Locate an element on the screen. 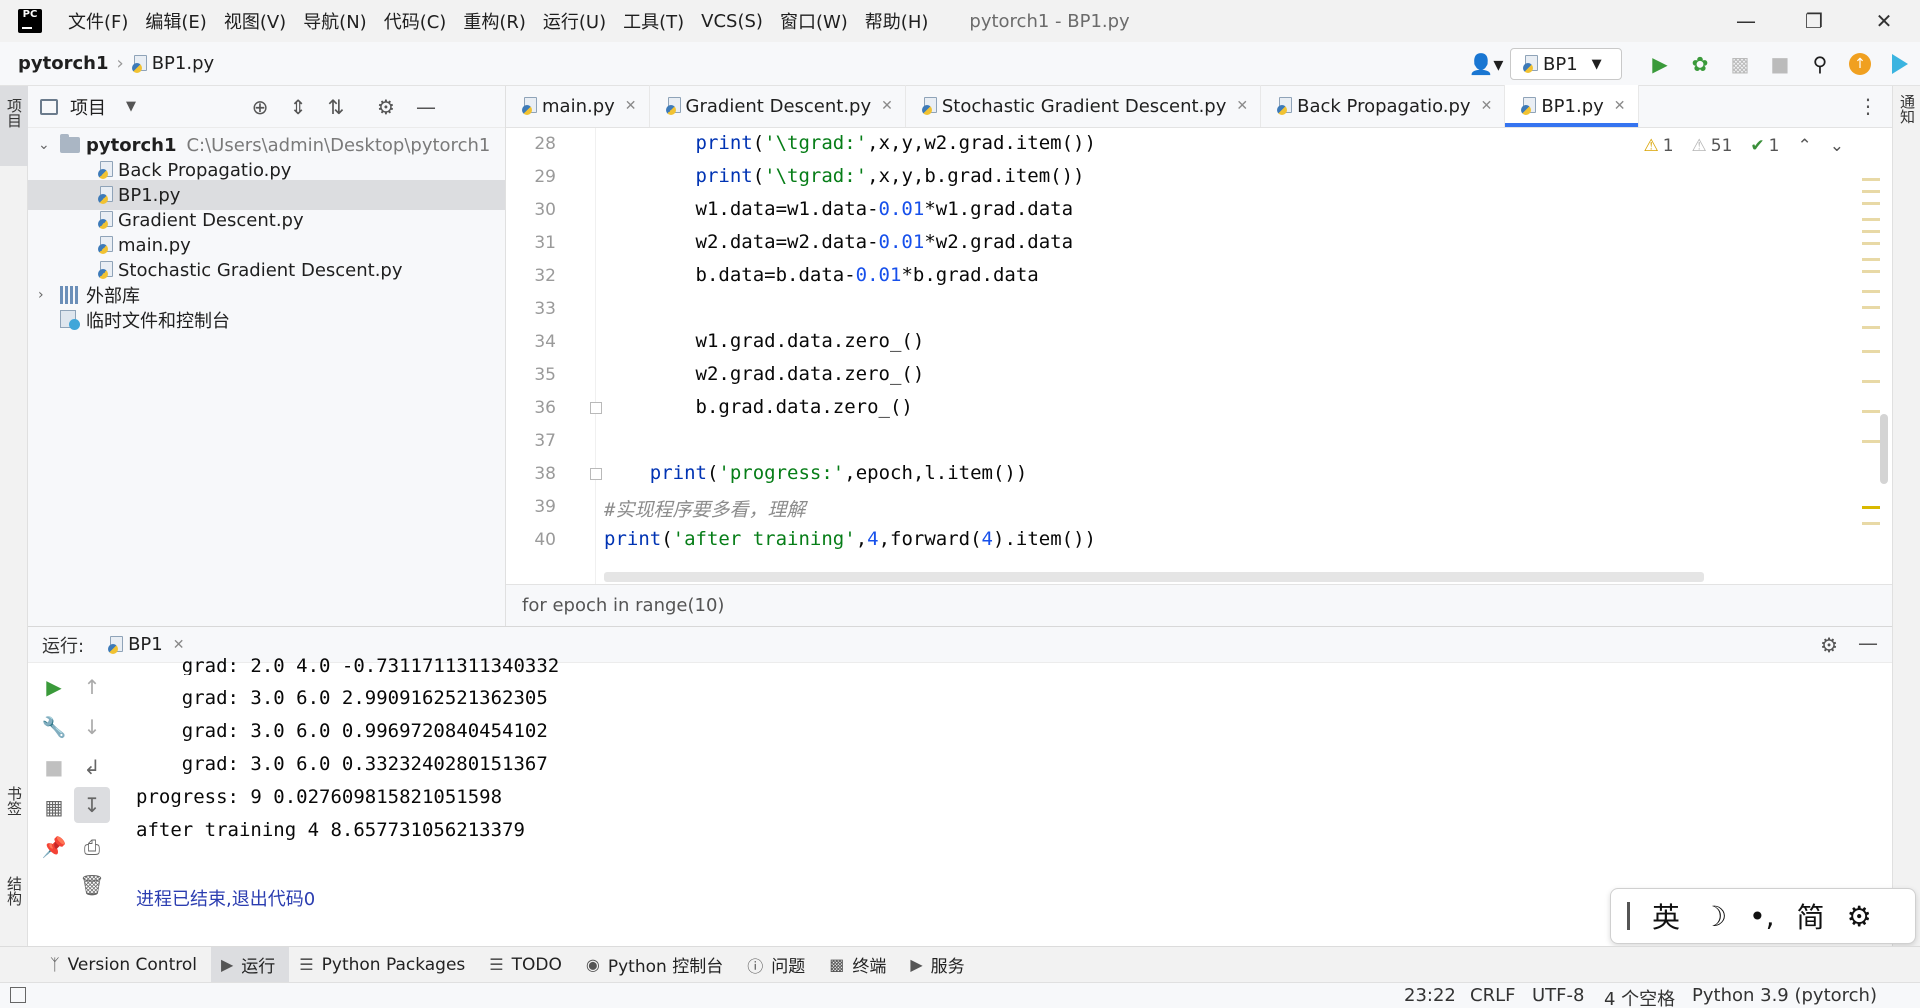 Image resolution: width=1920 pixels, height=1008 pixels. tab-options-icon: ⋮ is located at coordinates (1868, 106).